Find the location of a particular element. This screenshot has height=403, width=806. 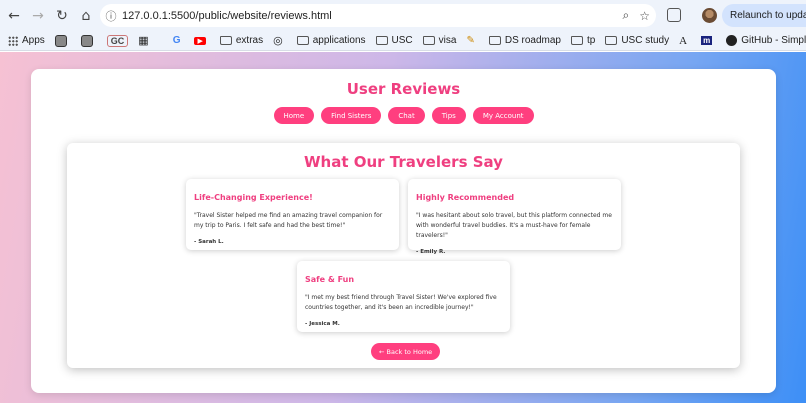

review-title: Highly Recommended is located at coordinates (465, 197).